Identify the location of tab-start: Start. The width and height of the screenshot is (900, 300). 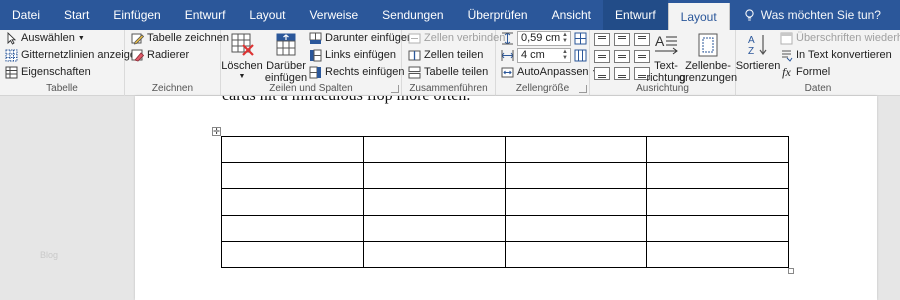
(76, 15).